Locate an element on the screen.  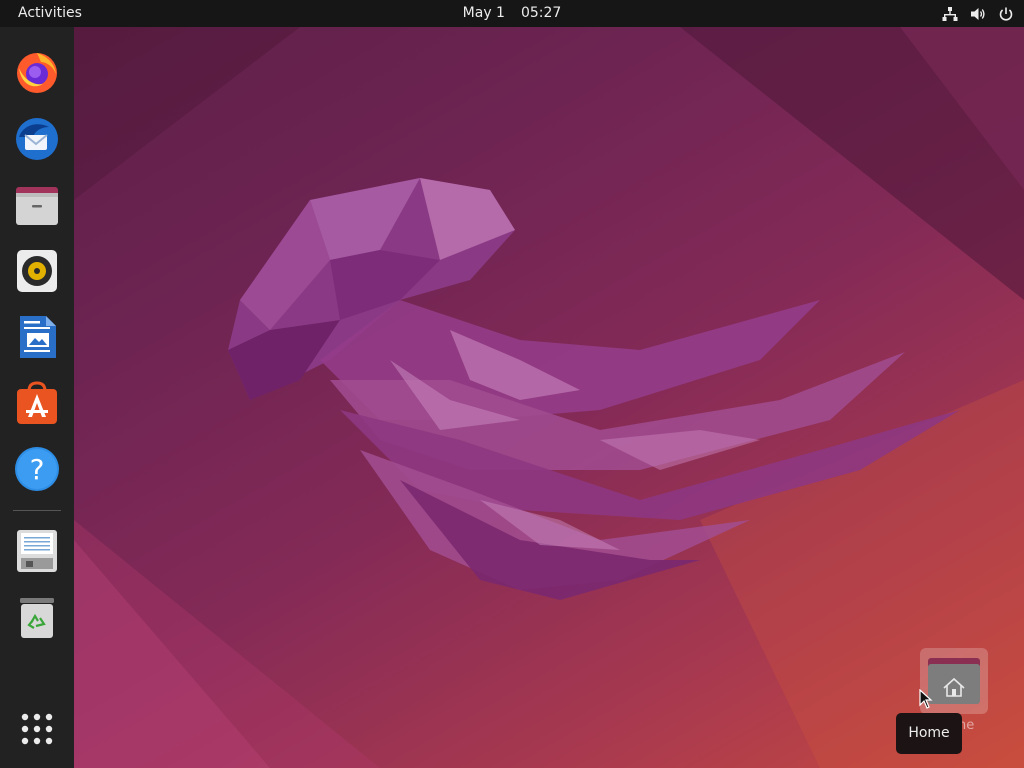
dock-item-writer is located at coordinates (37, 337).